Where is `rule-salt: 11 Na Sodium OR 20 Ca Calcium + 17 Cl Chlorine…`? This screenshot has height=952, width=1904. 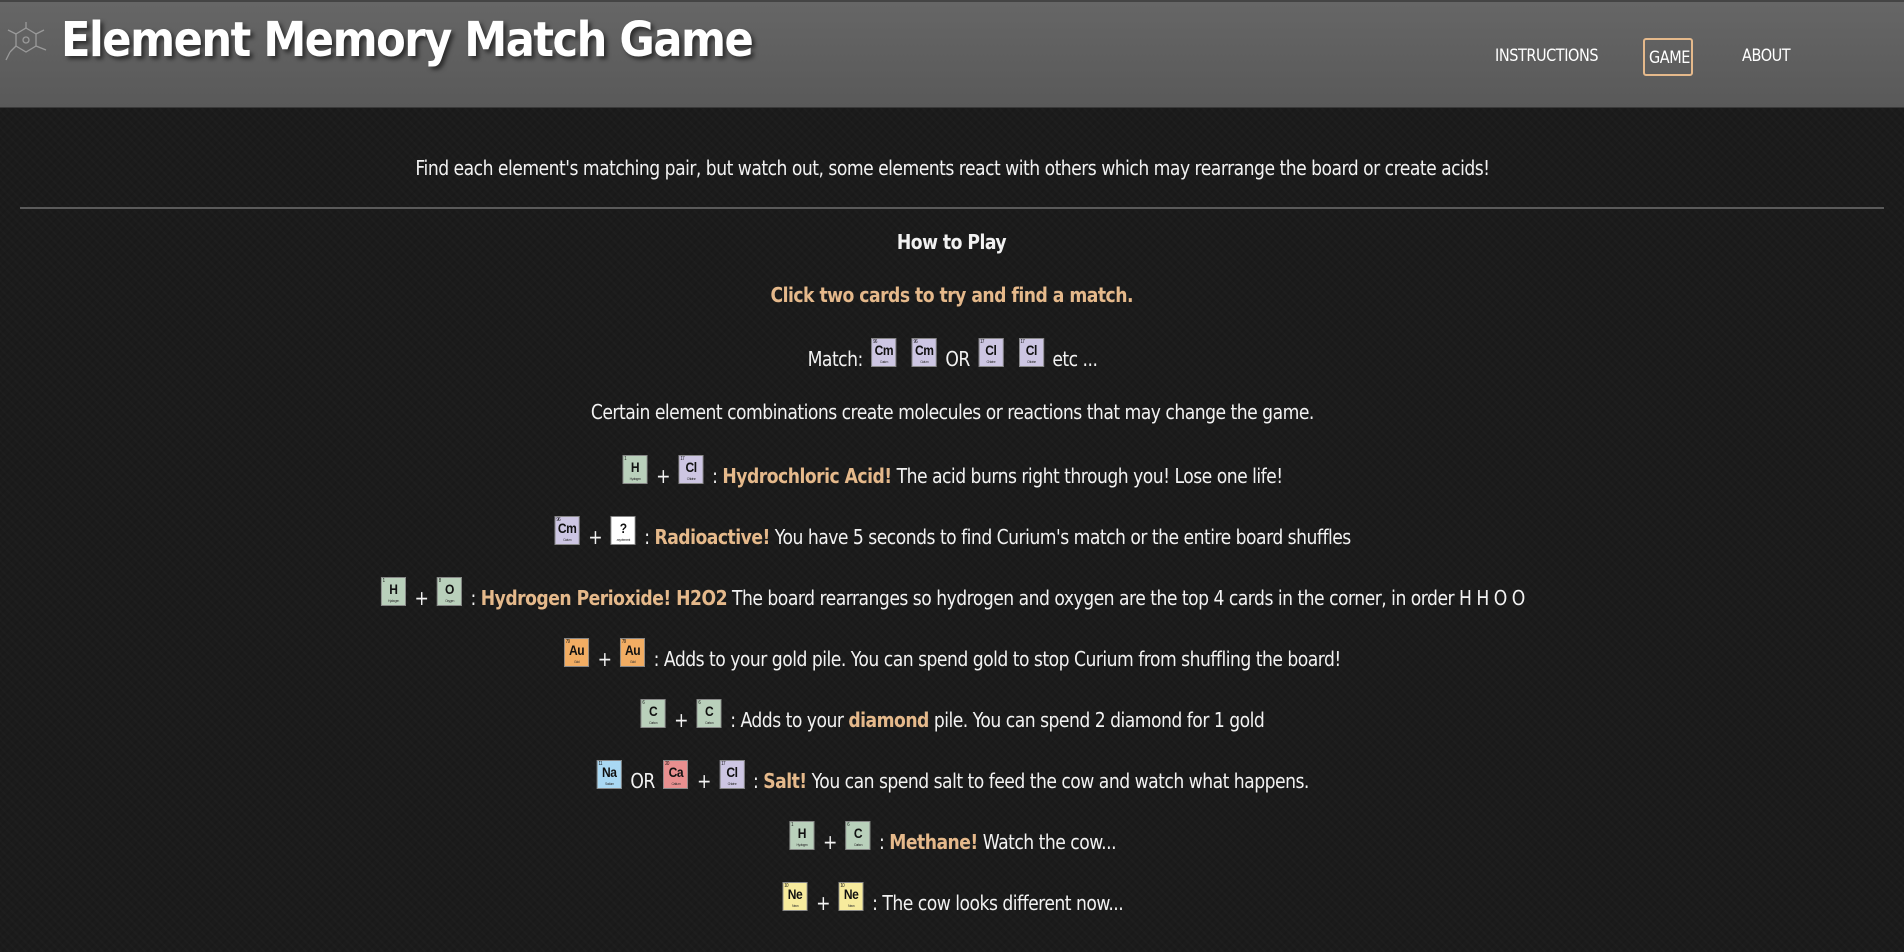
rule-salt: 11 Na Sodium OR 20 Ca Calcium + 17 Cl Chlorine… is located at coordinates (952, 777).